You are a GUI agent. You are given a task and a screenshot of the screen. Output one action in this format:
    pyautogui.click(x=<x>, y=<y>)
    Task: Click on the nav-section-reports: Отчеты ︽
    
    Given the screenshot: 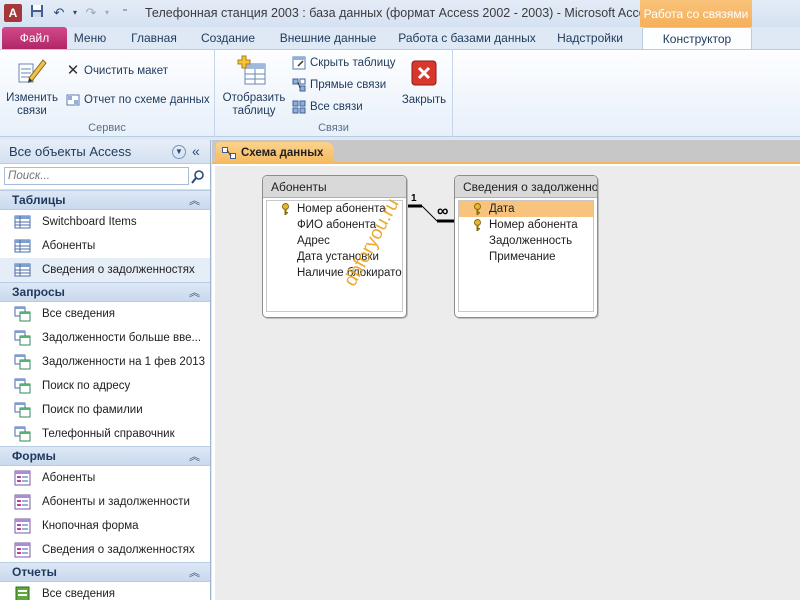 What is the action you would take?
    pyautogui.click(x=105, y=572)
    